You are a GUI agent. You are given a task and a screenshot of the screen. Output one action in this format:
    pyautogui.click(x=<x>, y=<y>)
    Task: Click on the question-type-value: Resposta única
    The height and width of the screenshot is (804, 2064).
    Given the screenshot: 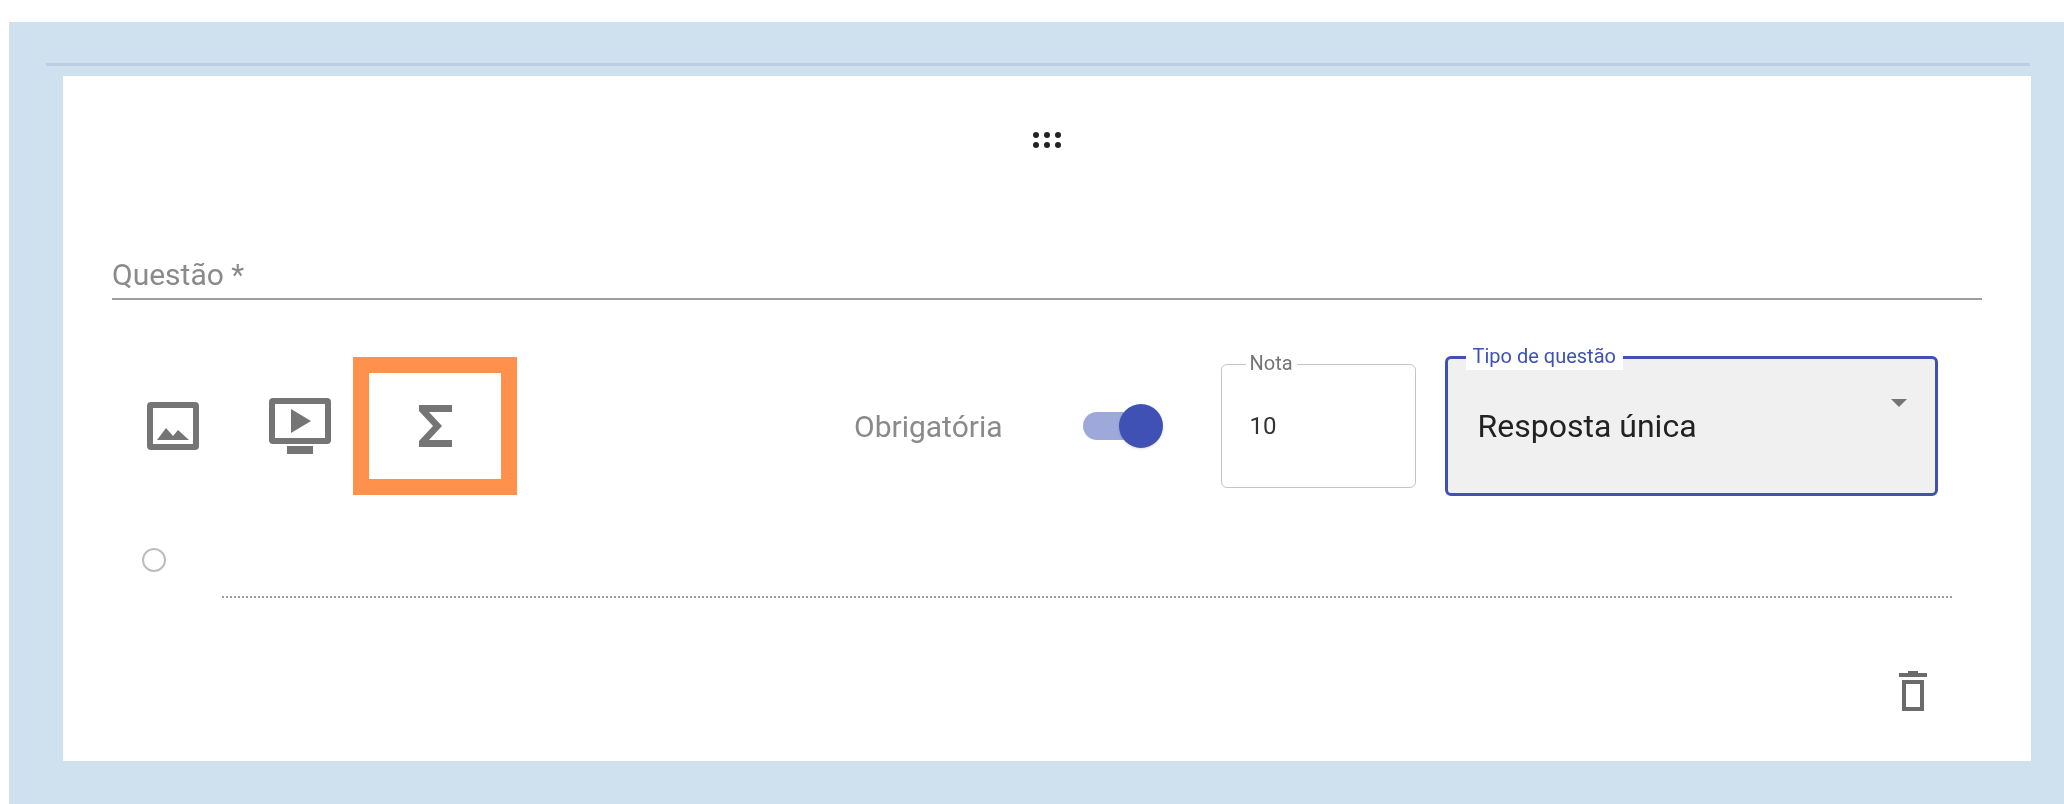 What is the action you would take?
    pyautogui.click(x=1587, y=426)
    